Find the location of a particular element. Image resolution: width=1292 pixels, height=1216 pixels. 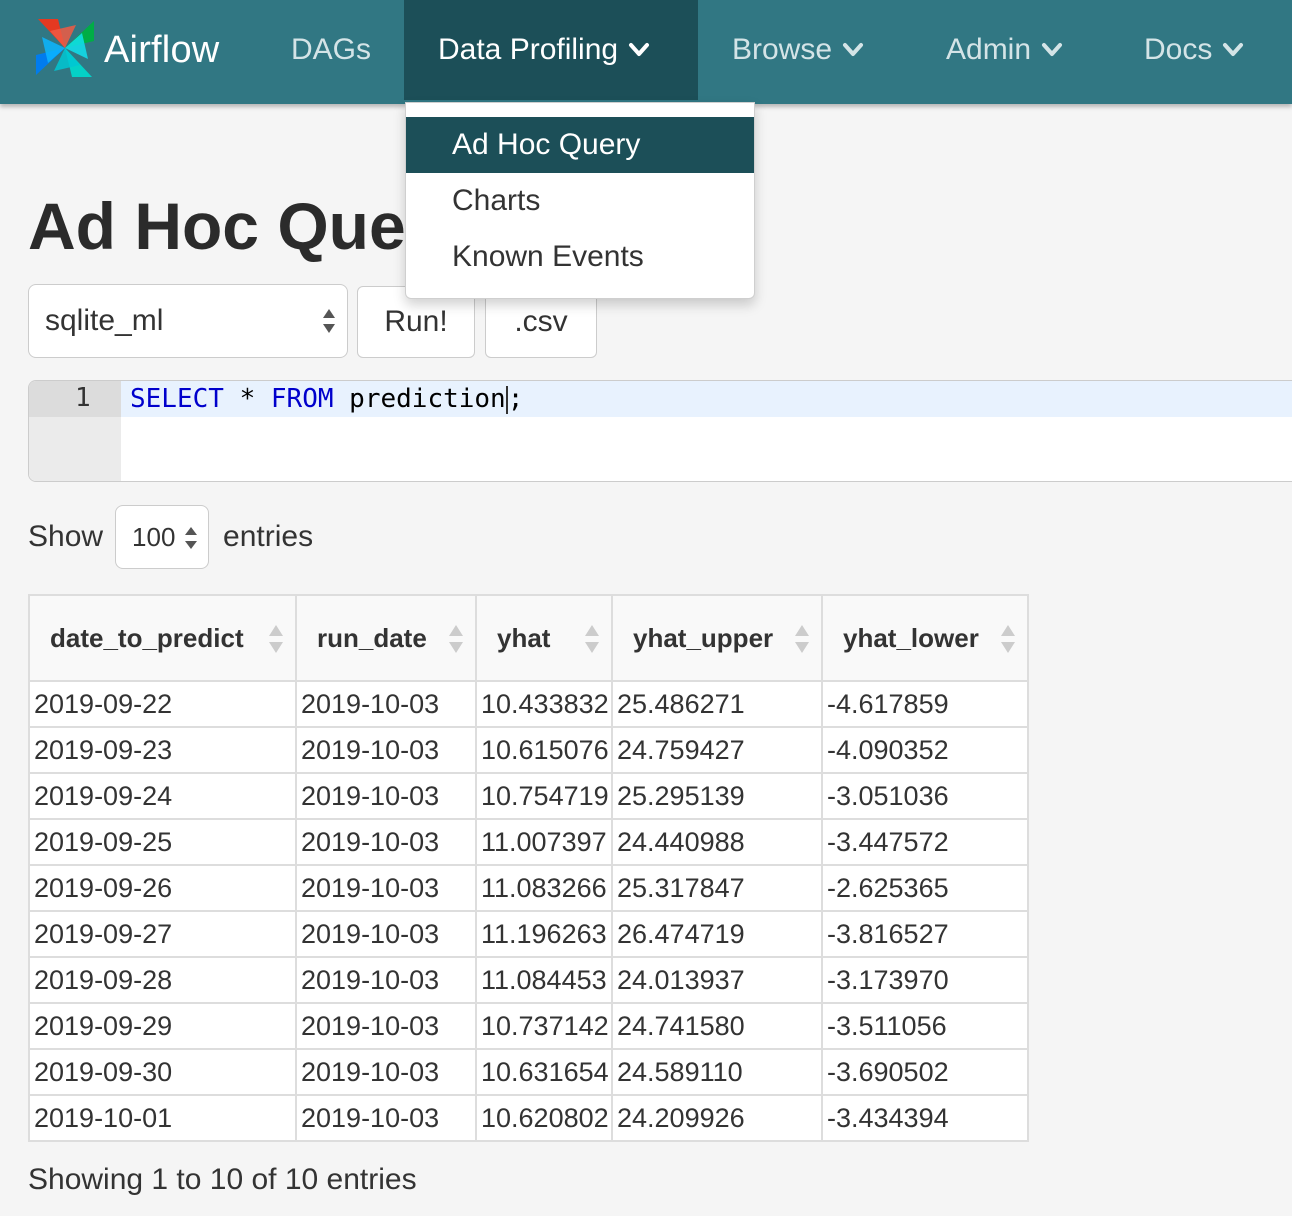

menu-item-charts: Charts is located at coordinates (580, 201).